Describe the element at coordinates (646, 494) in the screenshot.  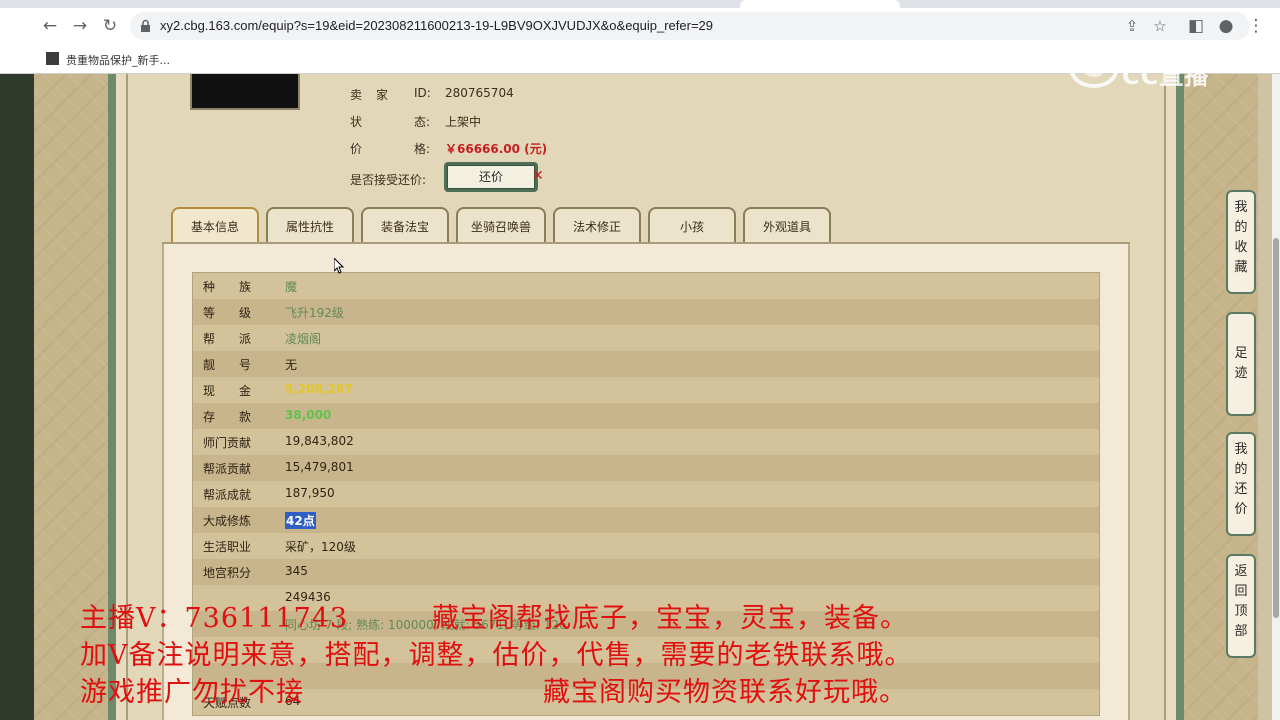
I see `table-row: 帮派成就 187,950` at that location.